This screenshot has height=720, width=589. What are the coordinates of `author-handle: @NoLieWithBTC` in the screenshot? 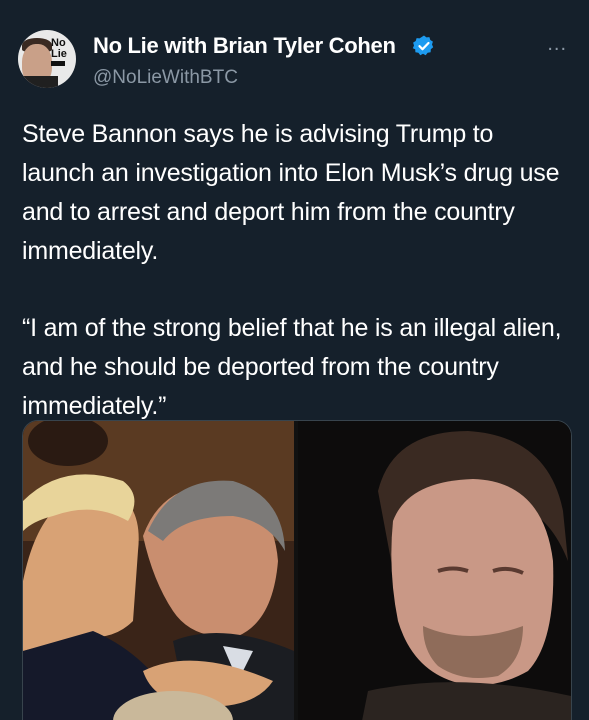 It's located at (165, 78).